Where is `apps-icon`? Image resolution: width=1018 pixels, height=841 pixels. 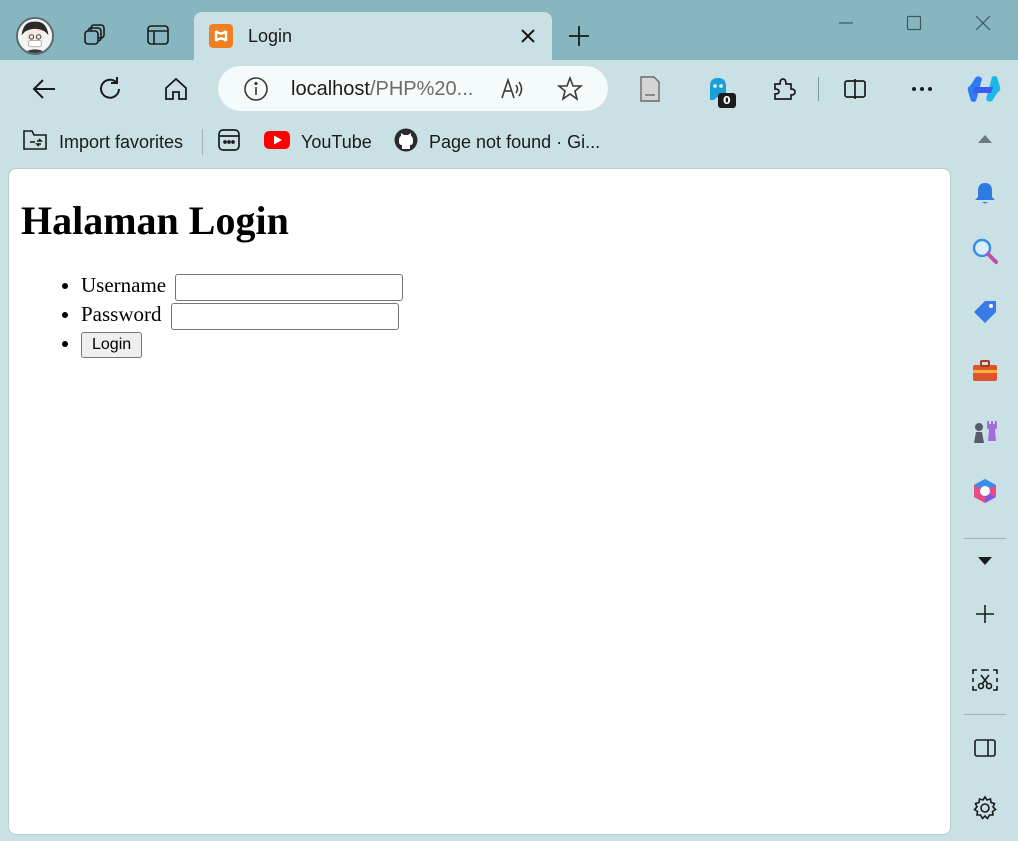
apps-icon is located at coordinates (229, 142).